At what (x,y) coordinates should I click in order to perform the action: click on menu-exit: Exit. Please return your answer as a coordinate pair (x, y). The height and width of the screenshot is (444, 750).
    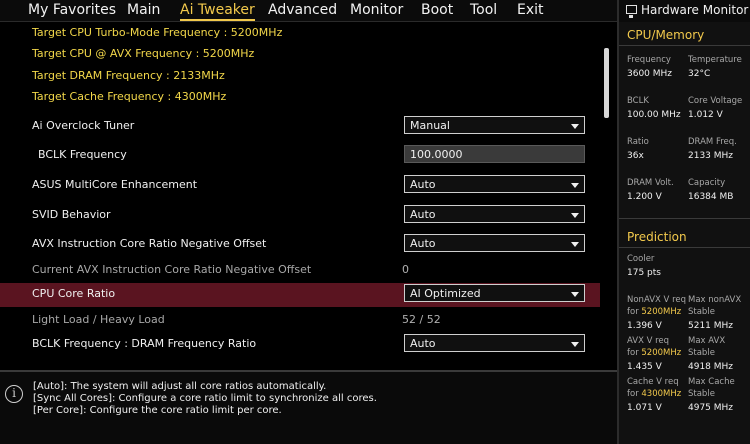
    Looking at the image, I should click on (530, 10).